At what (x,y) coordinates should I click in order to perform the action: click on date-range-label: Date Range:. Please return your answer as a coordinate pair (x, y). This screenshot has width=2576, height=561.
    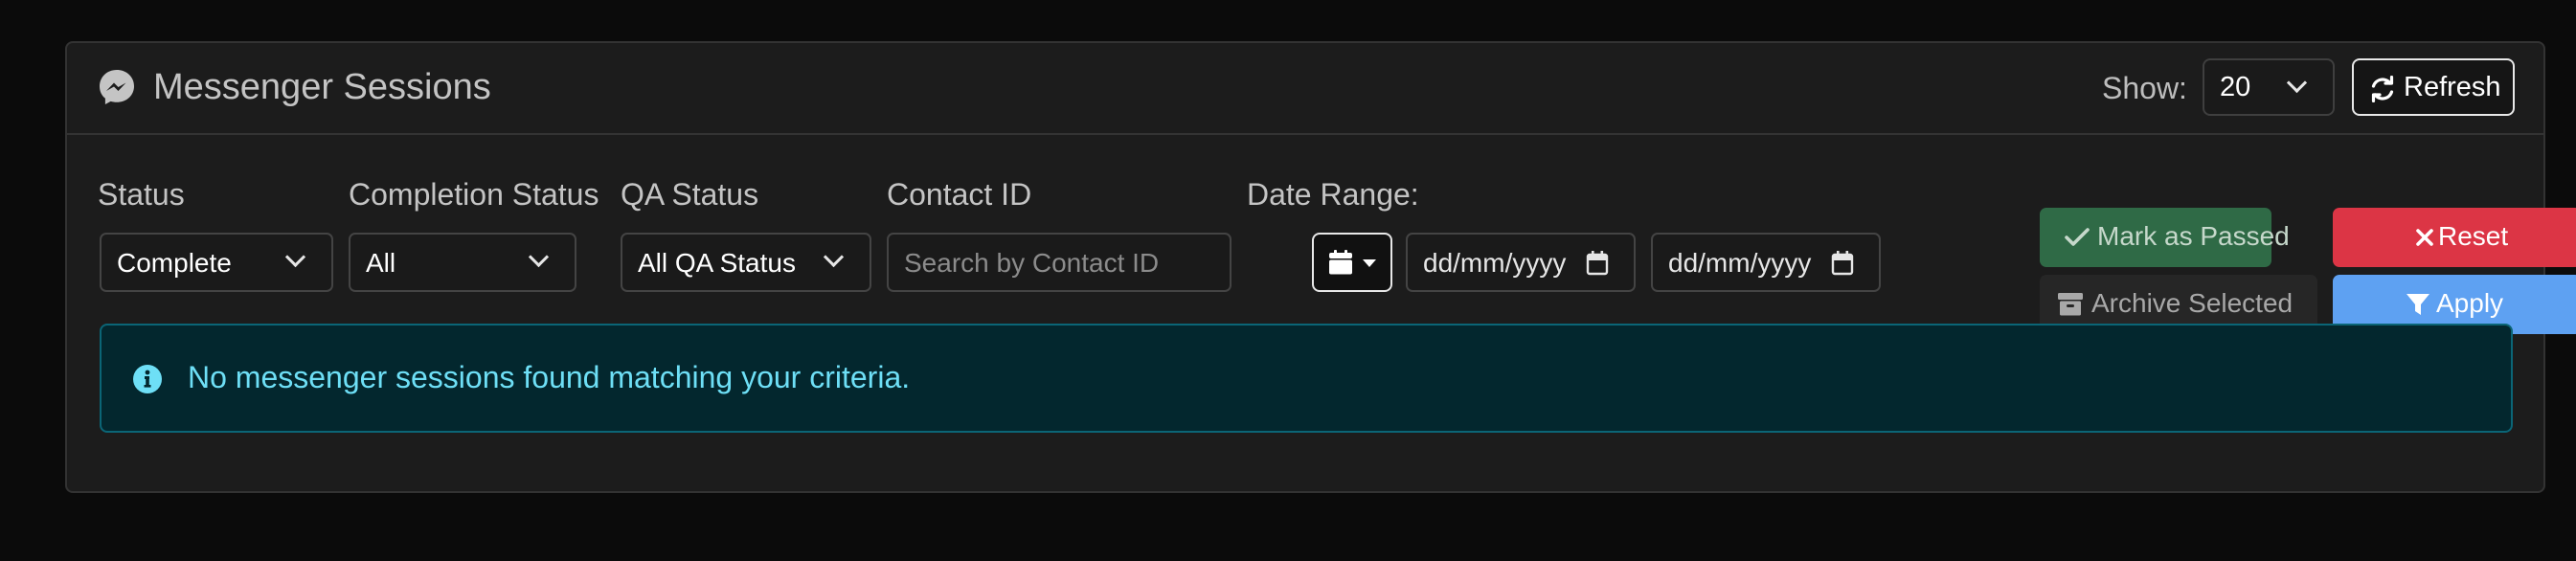
    Looking at the image, I should click on (1333, 195).